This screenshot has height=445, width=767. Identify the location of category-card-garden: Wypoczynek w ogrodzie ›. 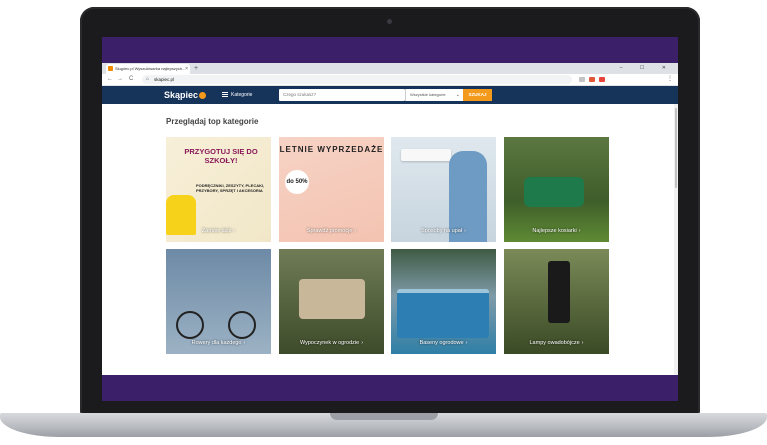
(331, 301).